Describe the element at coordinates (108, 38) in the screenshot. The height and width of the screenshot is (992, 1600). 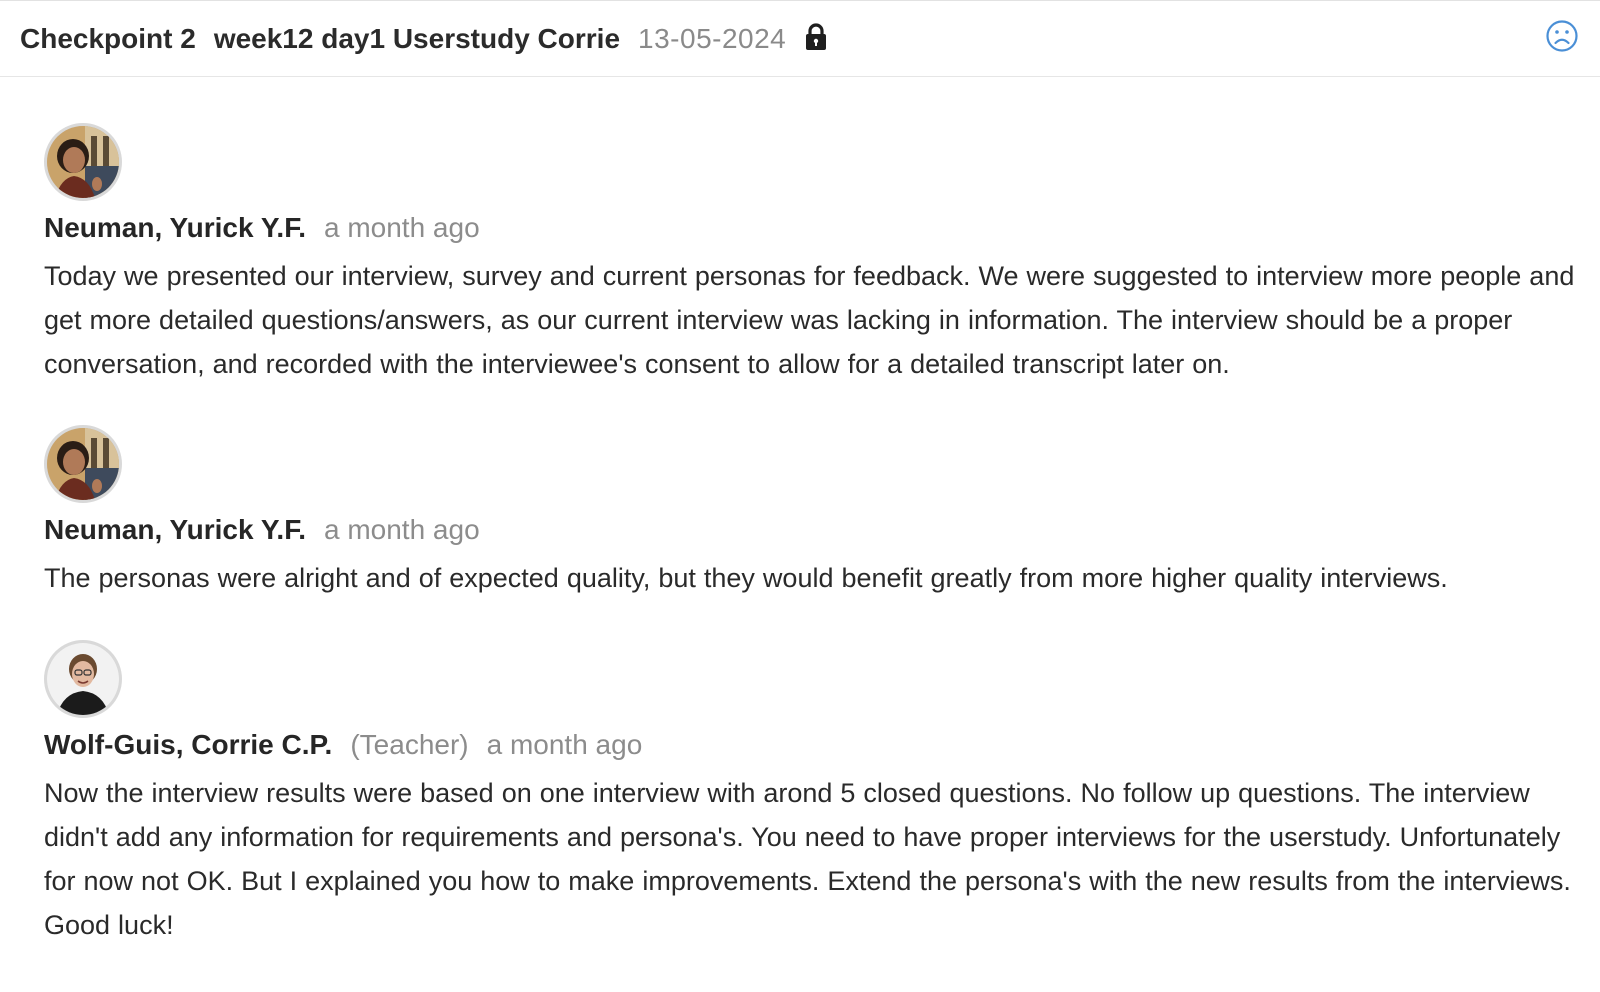
I see `checkpoint-label: Checkpoint 2` at that location.